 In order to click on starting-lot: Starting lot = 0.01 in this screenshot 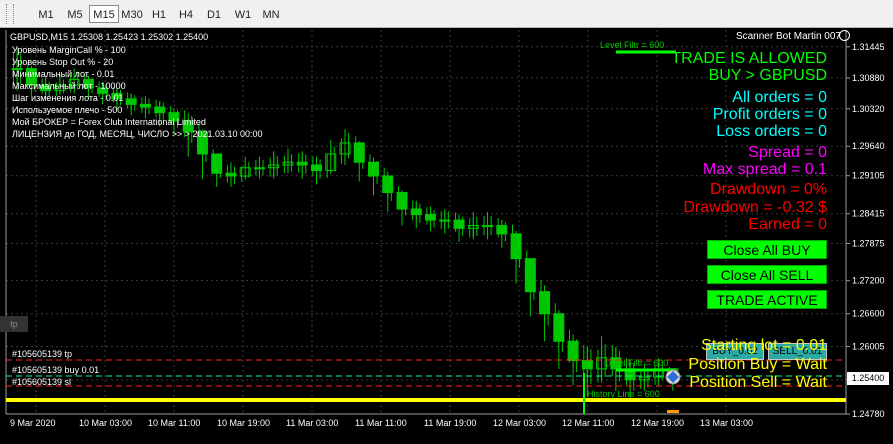, I will do `click(764, 345)`.